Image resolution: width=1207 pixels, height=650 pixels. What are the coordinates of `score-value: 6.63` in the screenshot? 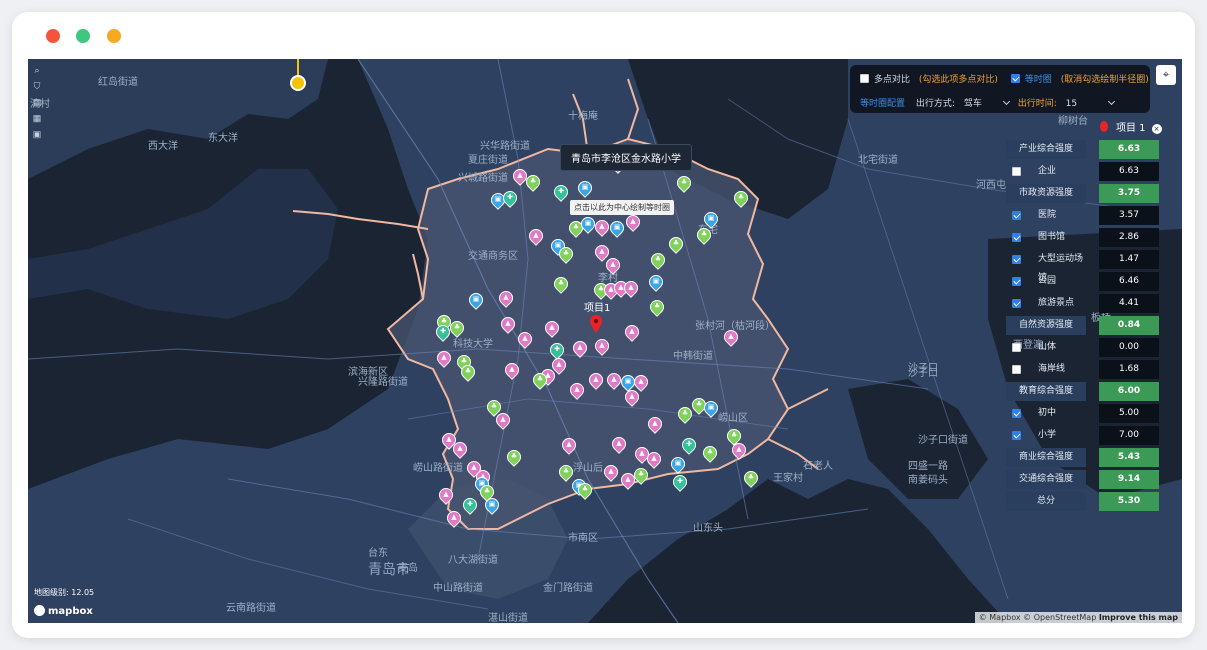 It's located at (1129, 171).